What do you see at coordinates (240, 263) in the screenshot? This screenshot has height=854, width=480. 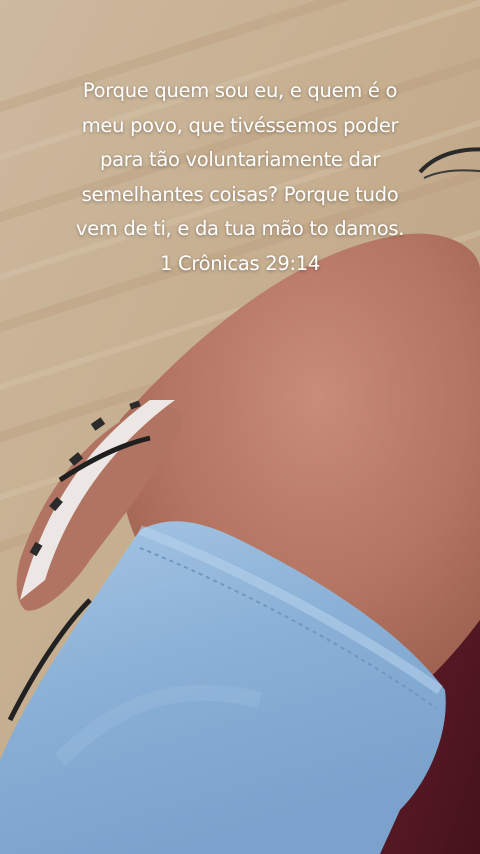 I see `verse-reference: 1 Crônicas 29:14` at bounding box center [240, 263].